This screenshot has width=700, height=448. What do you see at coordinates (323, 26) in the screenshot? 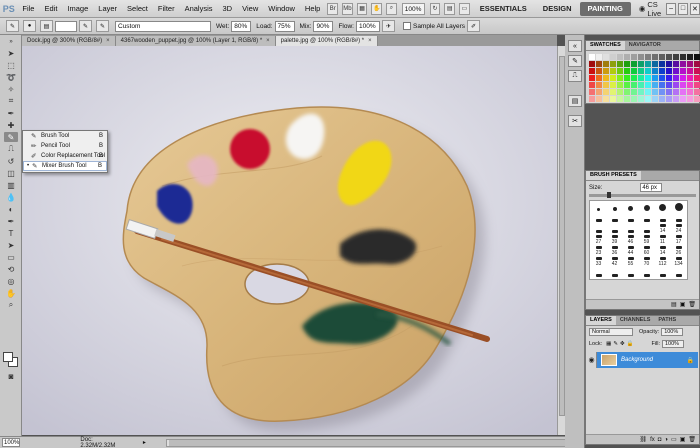
I see `mix-field: 90%` at bounding box center [323, 26].